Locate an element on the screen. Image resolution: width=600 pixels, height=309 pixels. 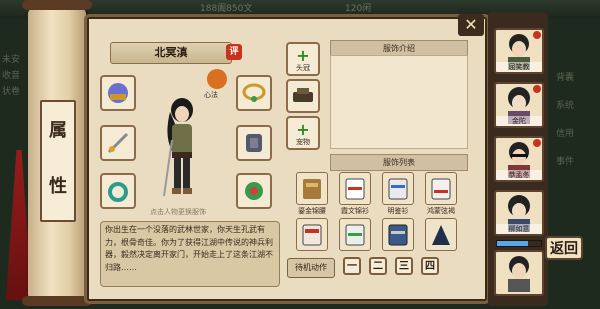
equip-slot-necklace is located at coordinates (254, 93).